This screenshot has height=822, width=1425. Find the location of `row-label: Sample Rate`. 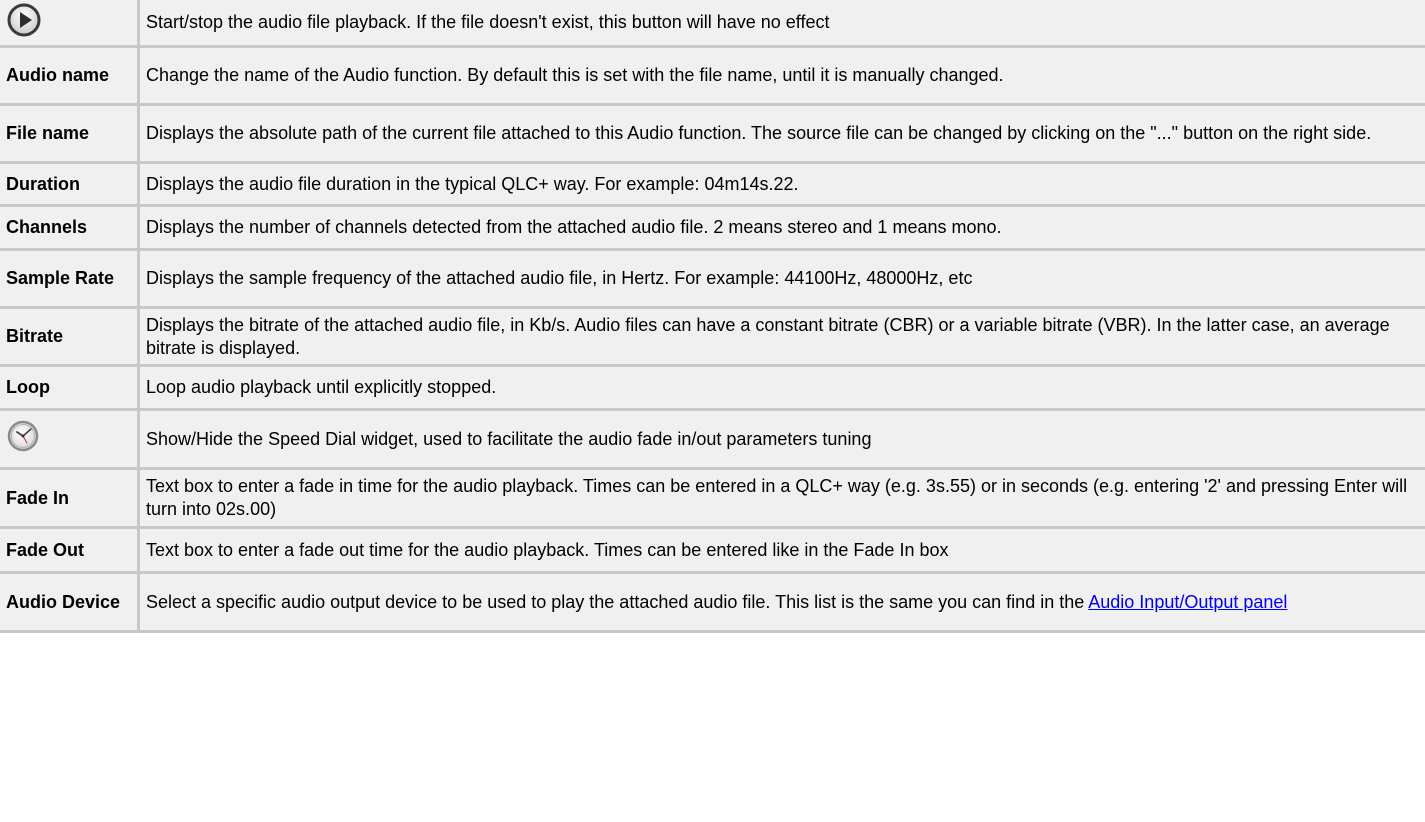

row-label: Sample Rate is located at coordinates (68, 278).